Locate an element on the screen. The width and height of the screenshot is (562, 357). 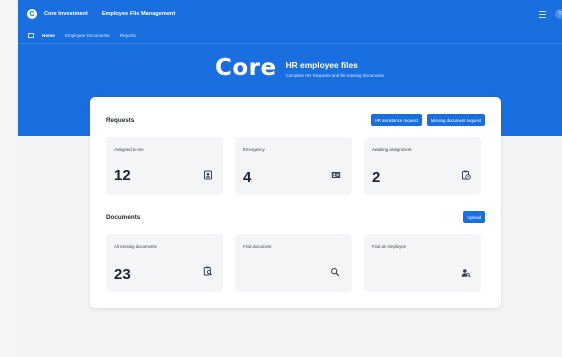
menu-icon is located at coordinates (542, 14).